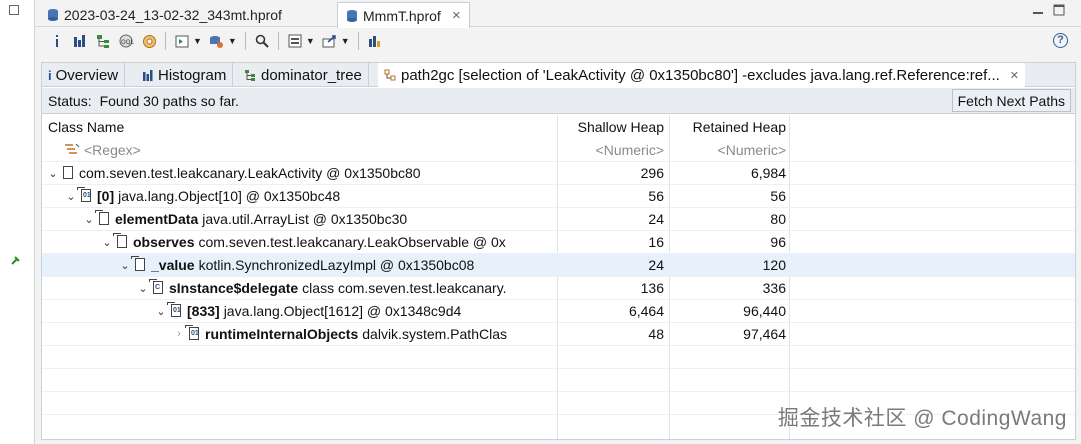 The image size is (1081, 444). Describe the element at coordinates (229, 196) in the screenshot. I see `row-object: java.lang.Object[10] @ 0x1350bc48` at that location.